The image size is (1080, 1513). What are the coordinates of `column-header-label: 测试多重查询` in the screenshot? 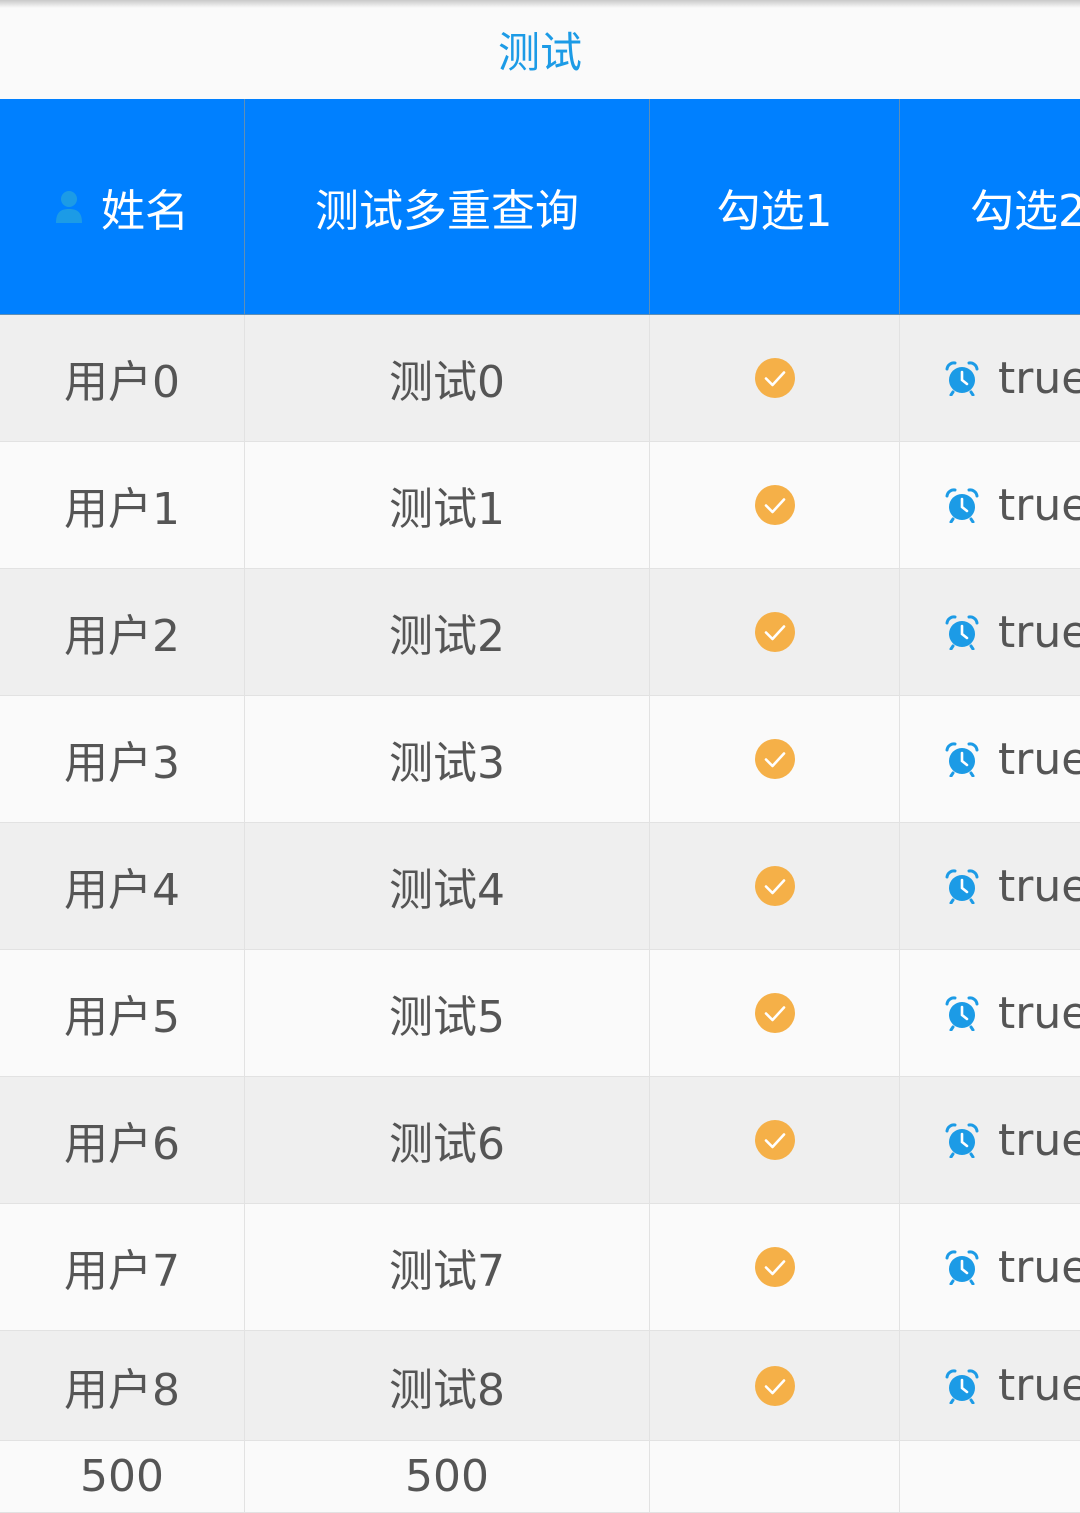 It's located at (447, 211).